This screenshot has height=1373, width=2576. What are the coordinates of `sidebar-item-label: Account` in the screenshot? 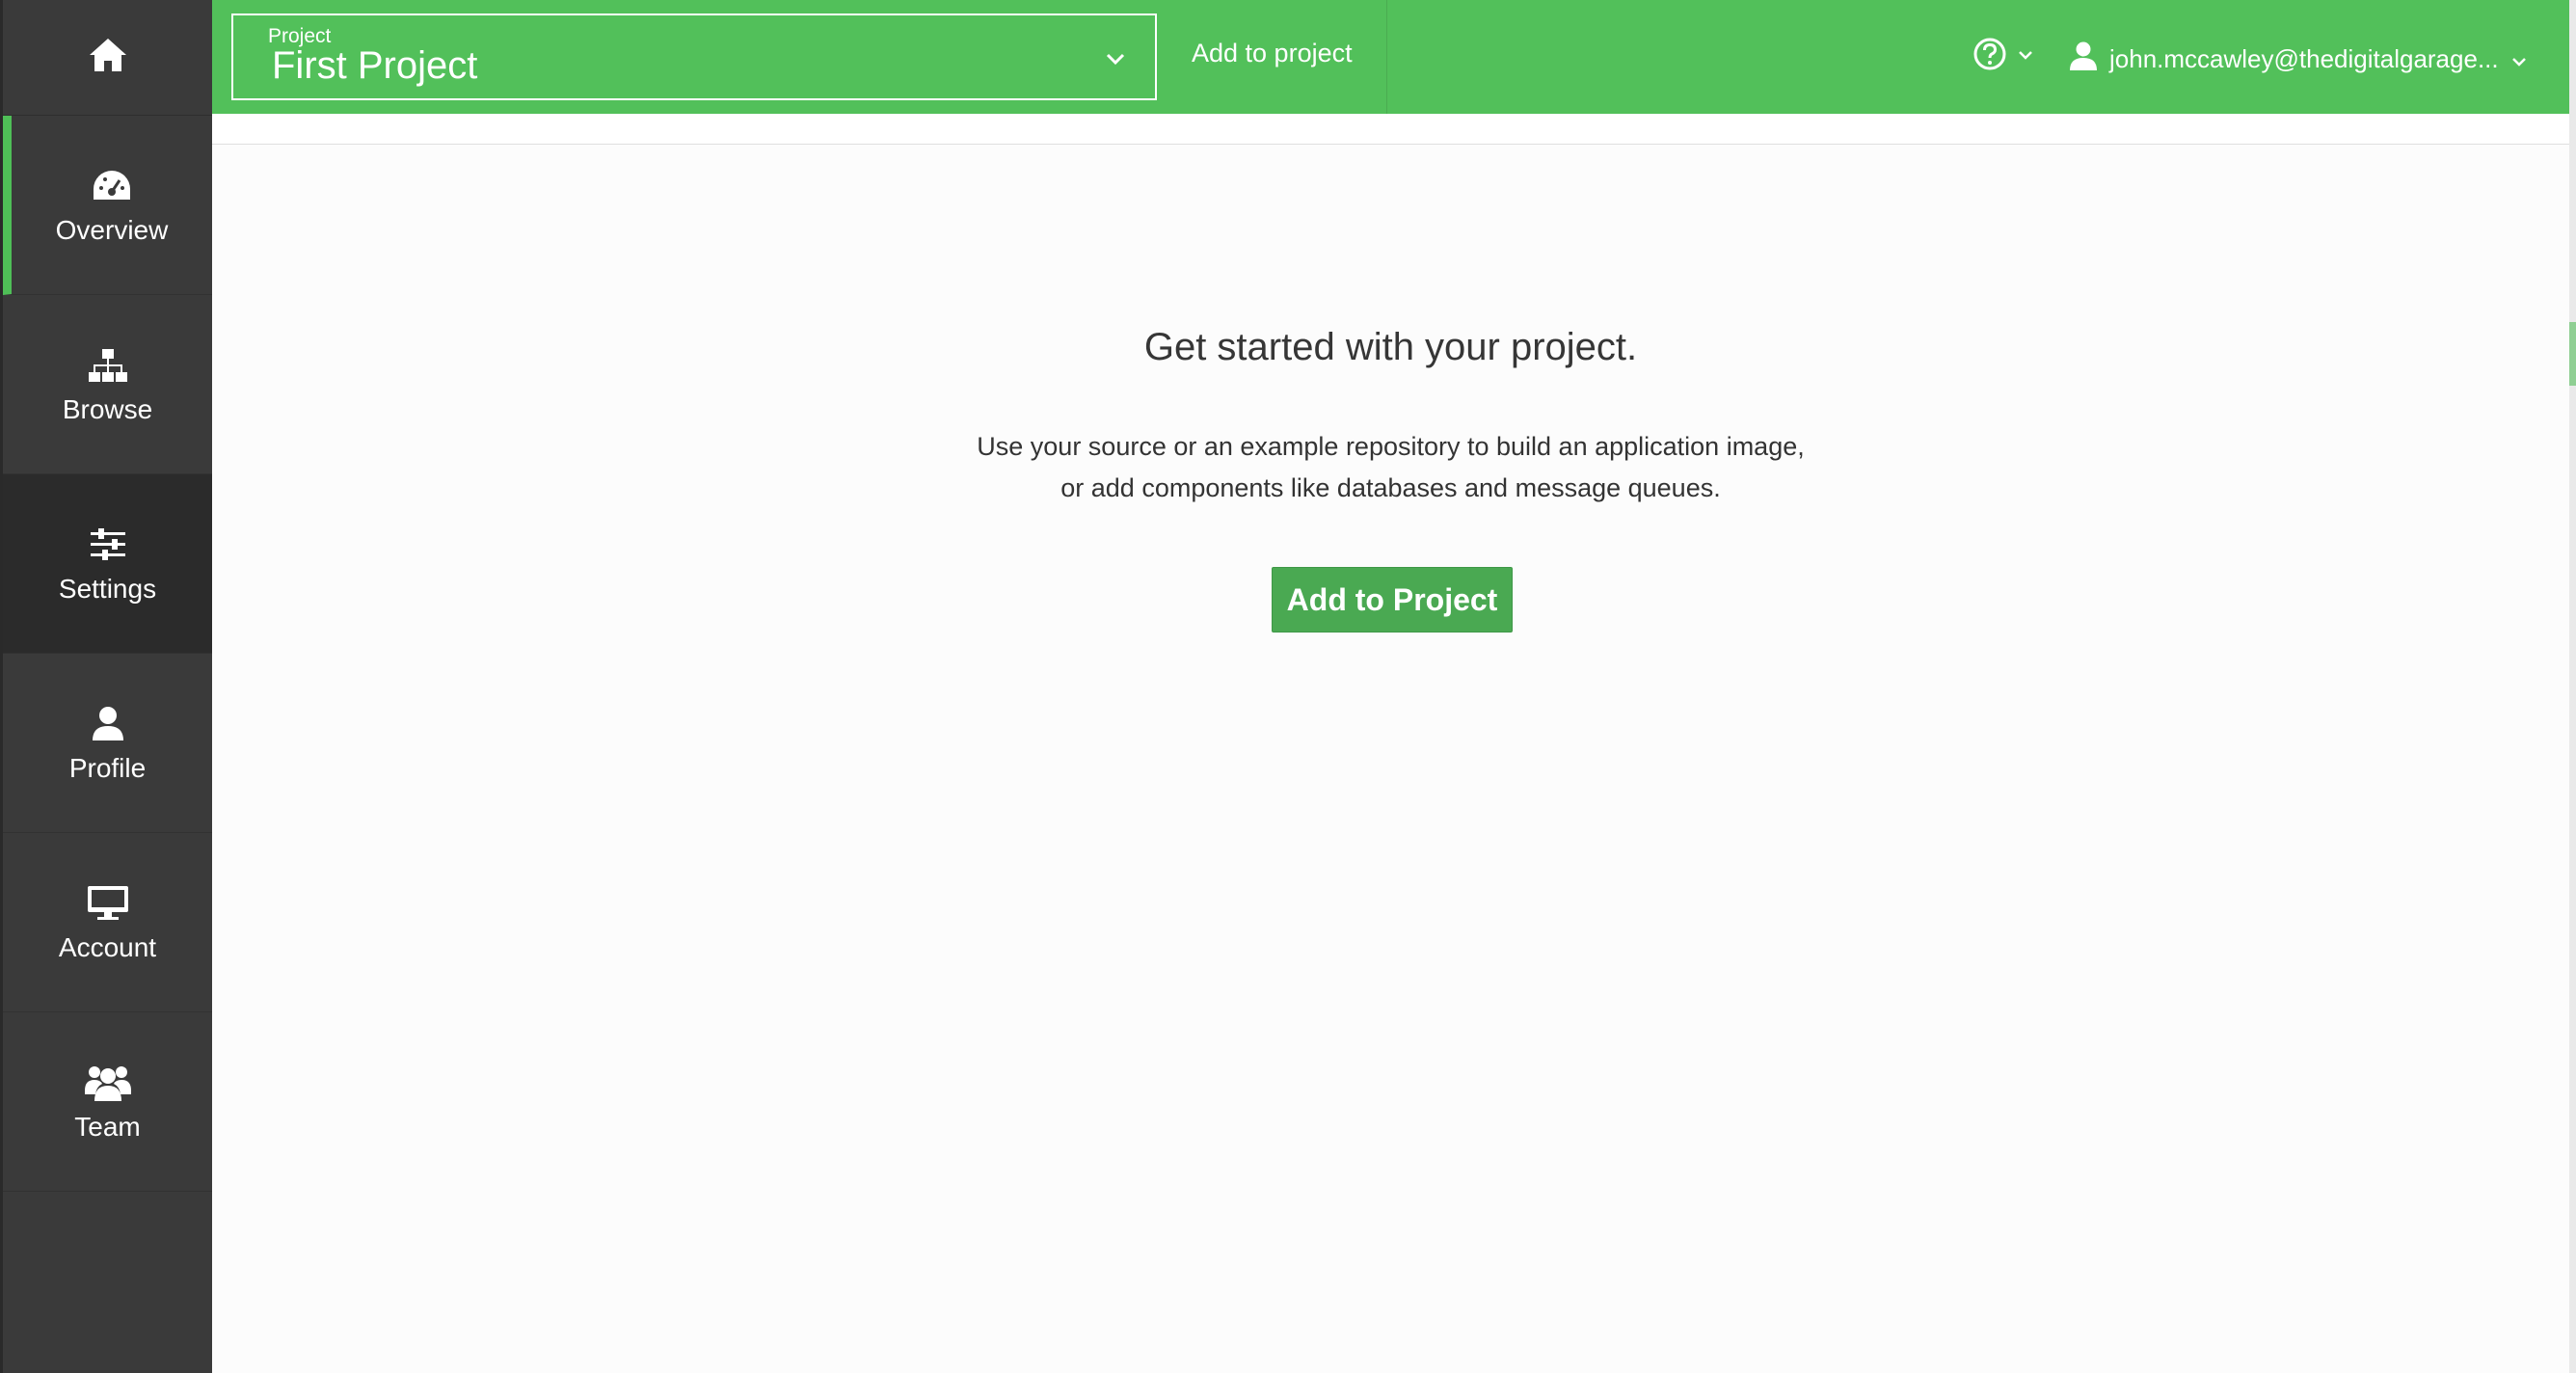 It's located at (108, 946).